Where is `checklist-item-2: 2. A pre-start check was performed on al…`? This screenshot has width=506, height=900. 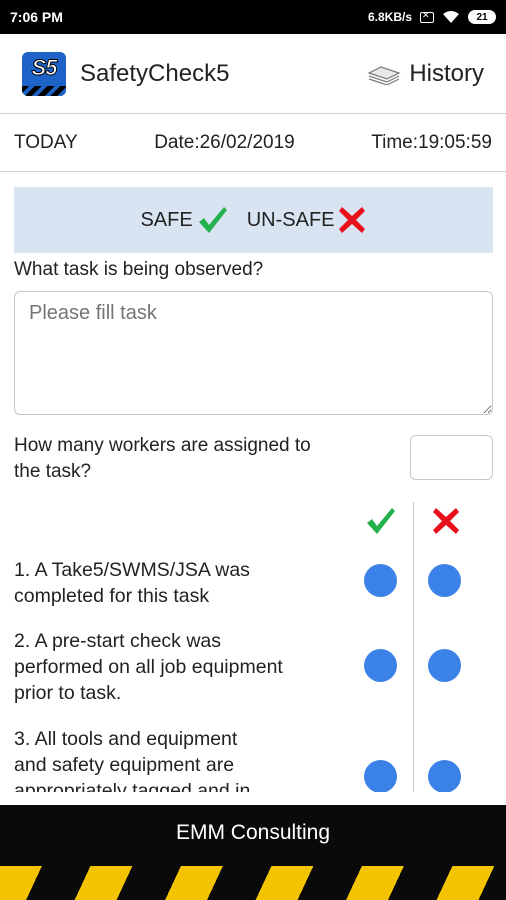
checklist-item-2: 2. A pre-start check was performed on al… is located at coordinates (179, 667).